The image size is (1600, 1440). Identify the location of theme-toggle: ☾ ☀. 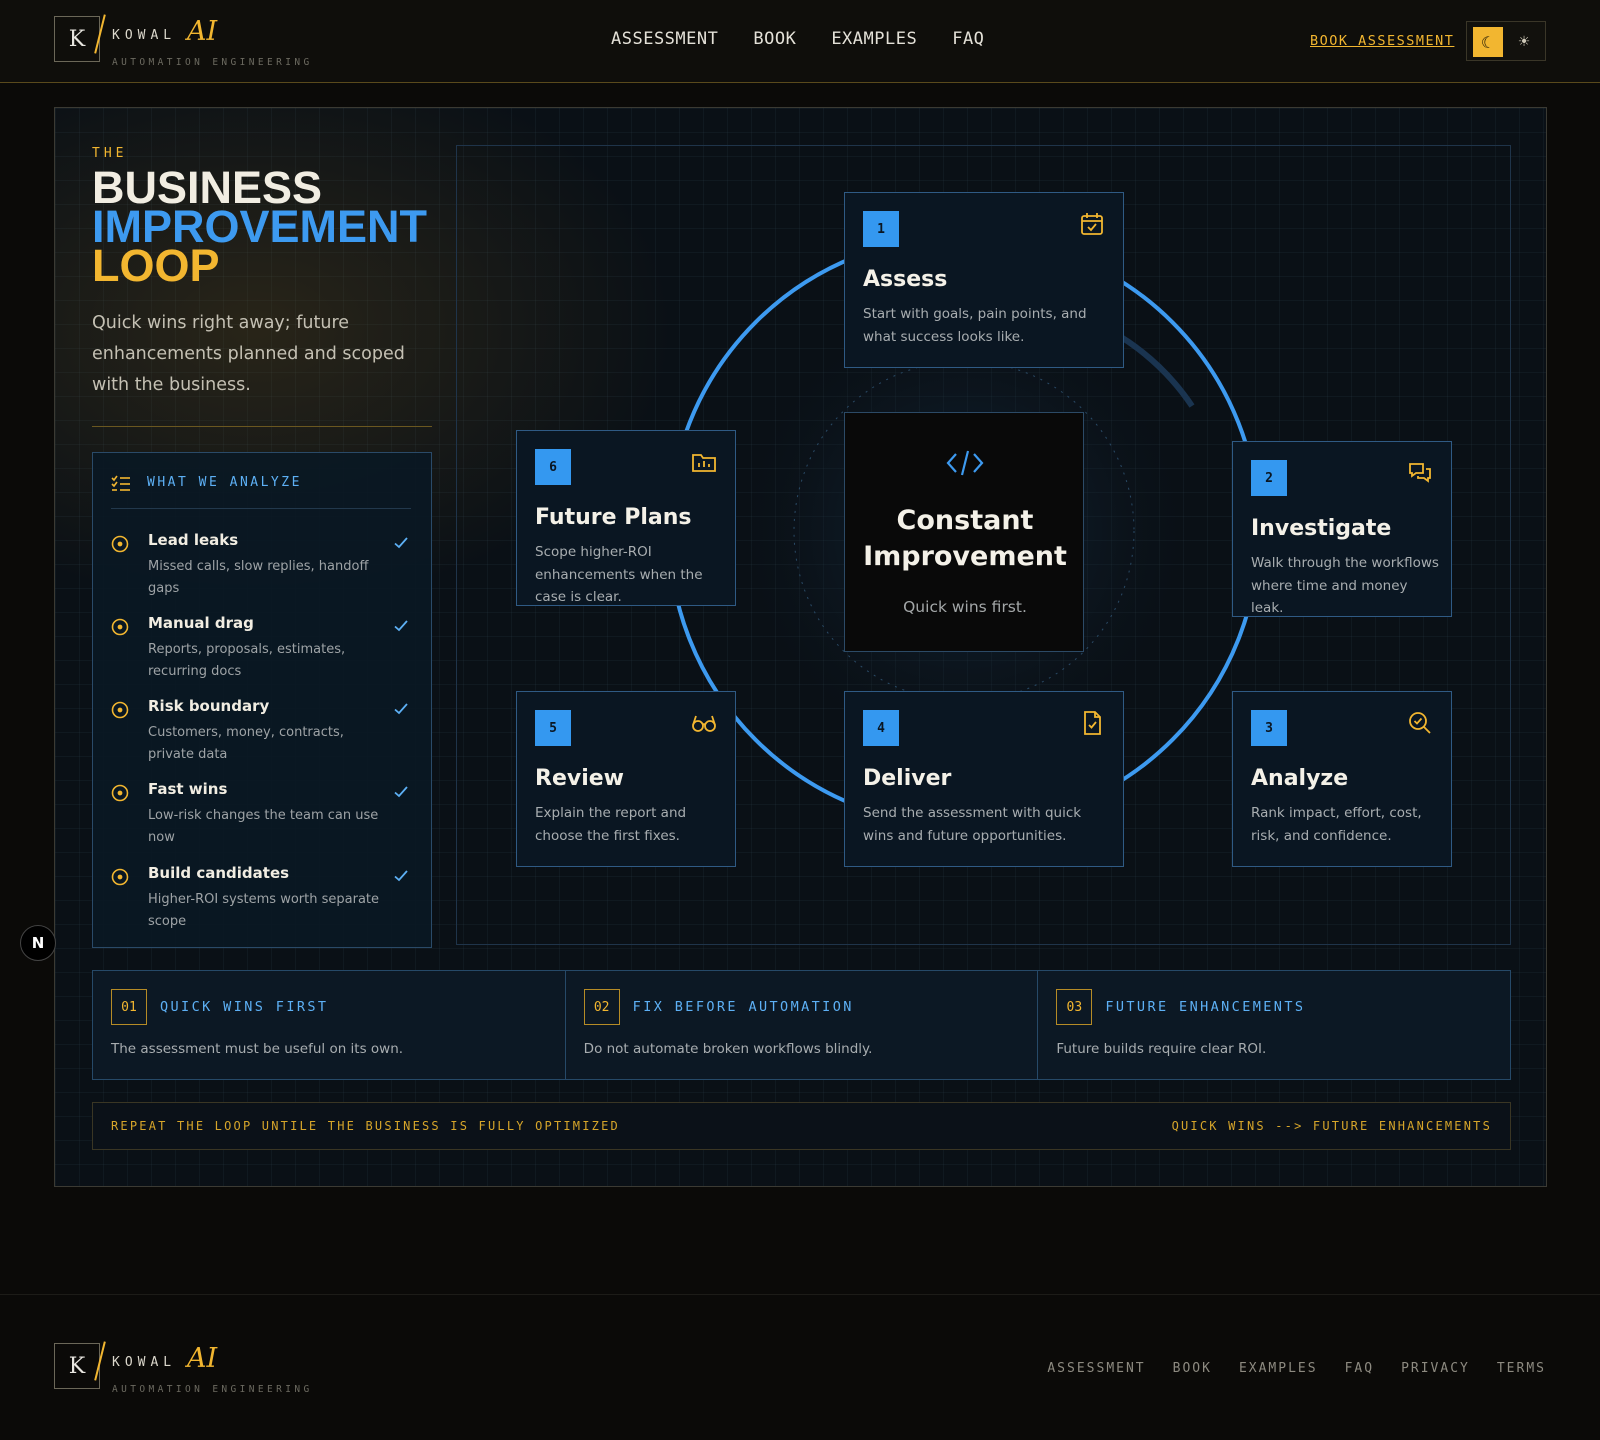
(1506, 41).